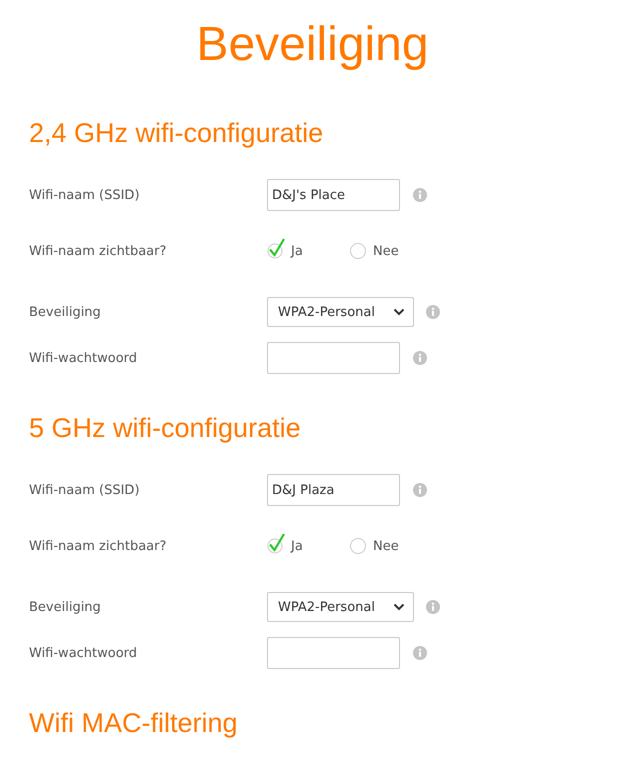 This screenshot has height=758, width=625. I want to click on section-heading: Wifi MAC-filtering, so click(134, 723).